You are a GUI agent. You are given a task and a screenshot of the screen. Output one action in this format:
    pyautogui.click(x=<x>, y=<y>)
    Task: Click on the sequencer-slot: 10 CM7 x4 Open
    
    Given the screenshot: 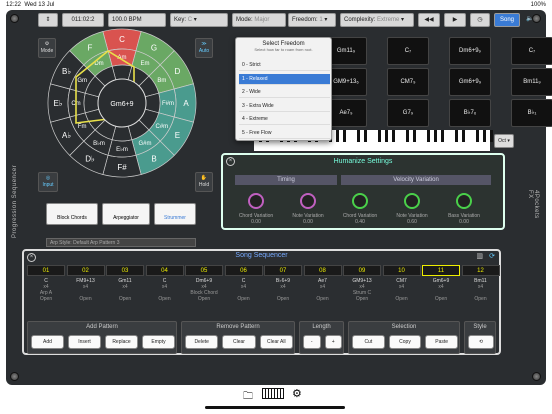 What is the action you would take?
    pyautogui.click(x=401, y=289)
    